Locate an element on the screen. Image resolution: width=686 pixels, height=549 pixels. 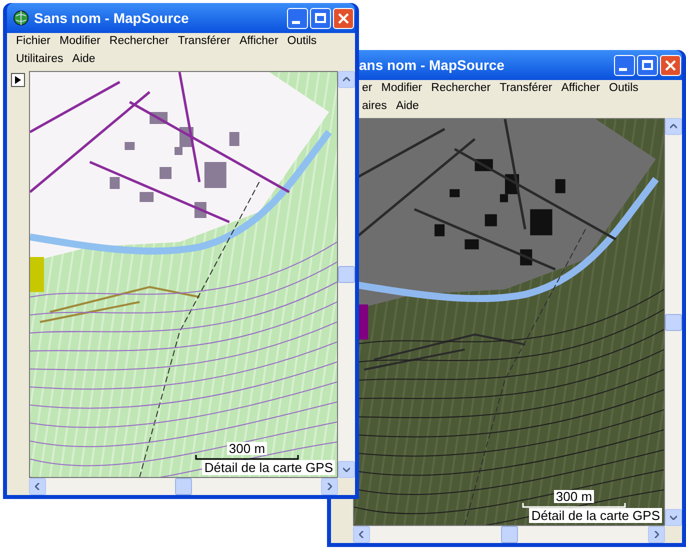
menu-item: er is located at coordinates (367, 89).